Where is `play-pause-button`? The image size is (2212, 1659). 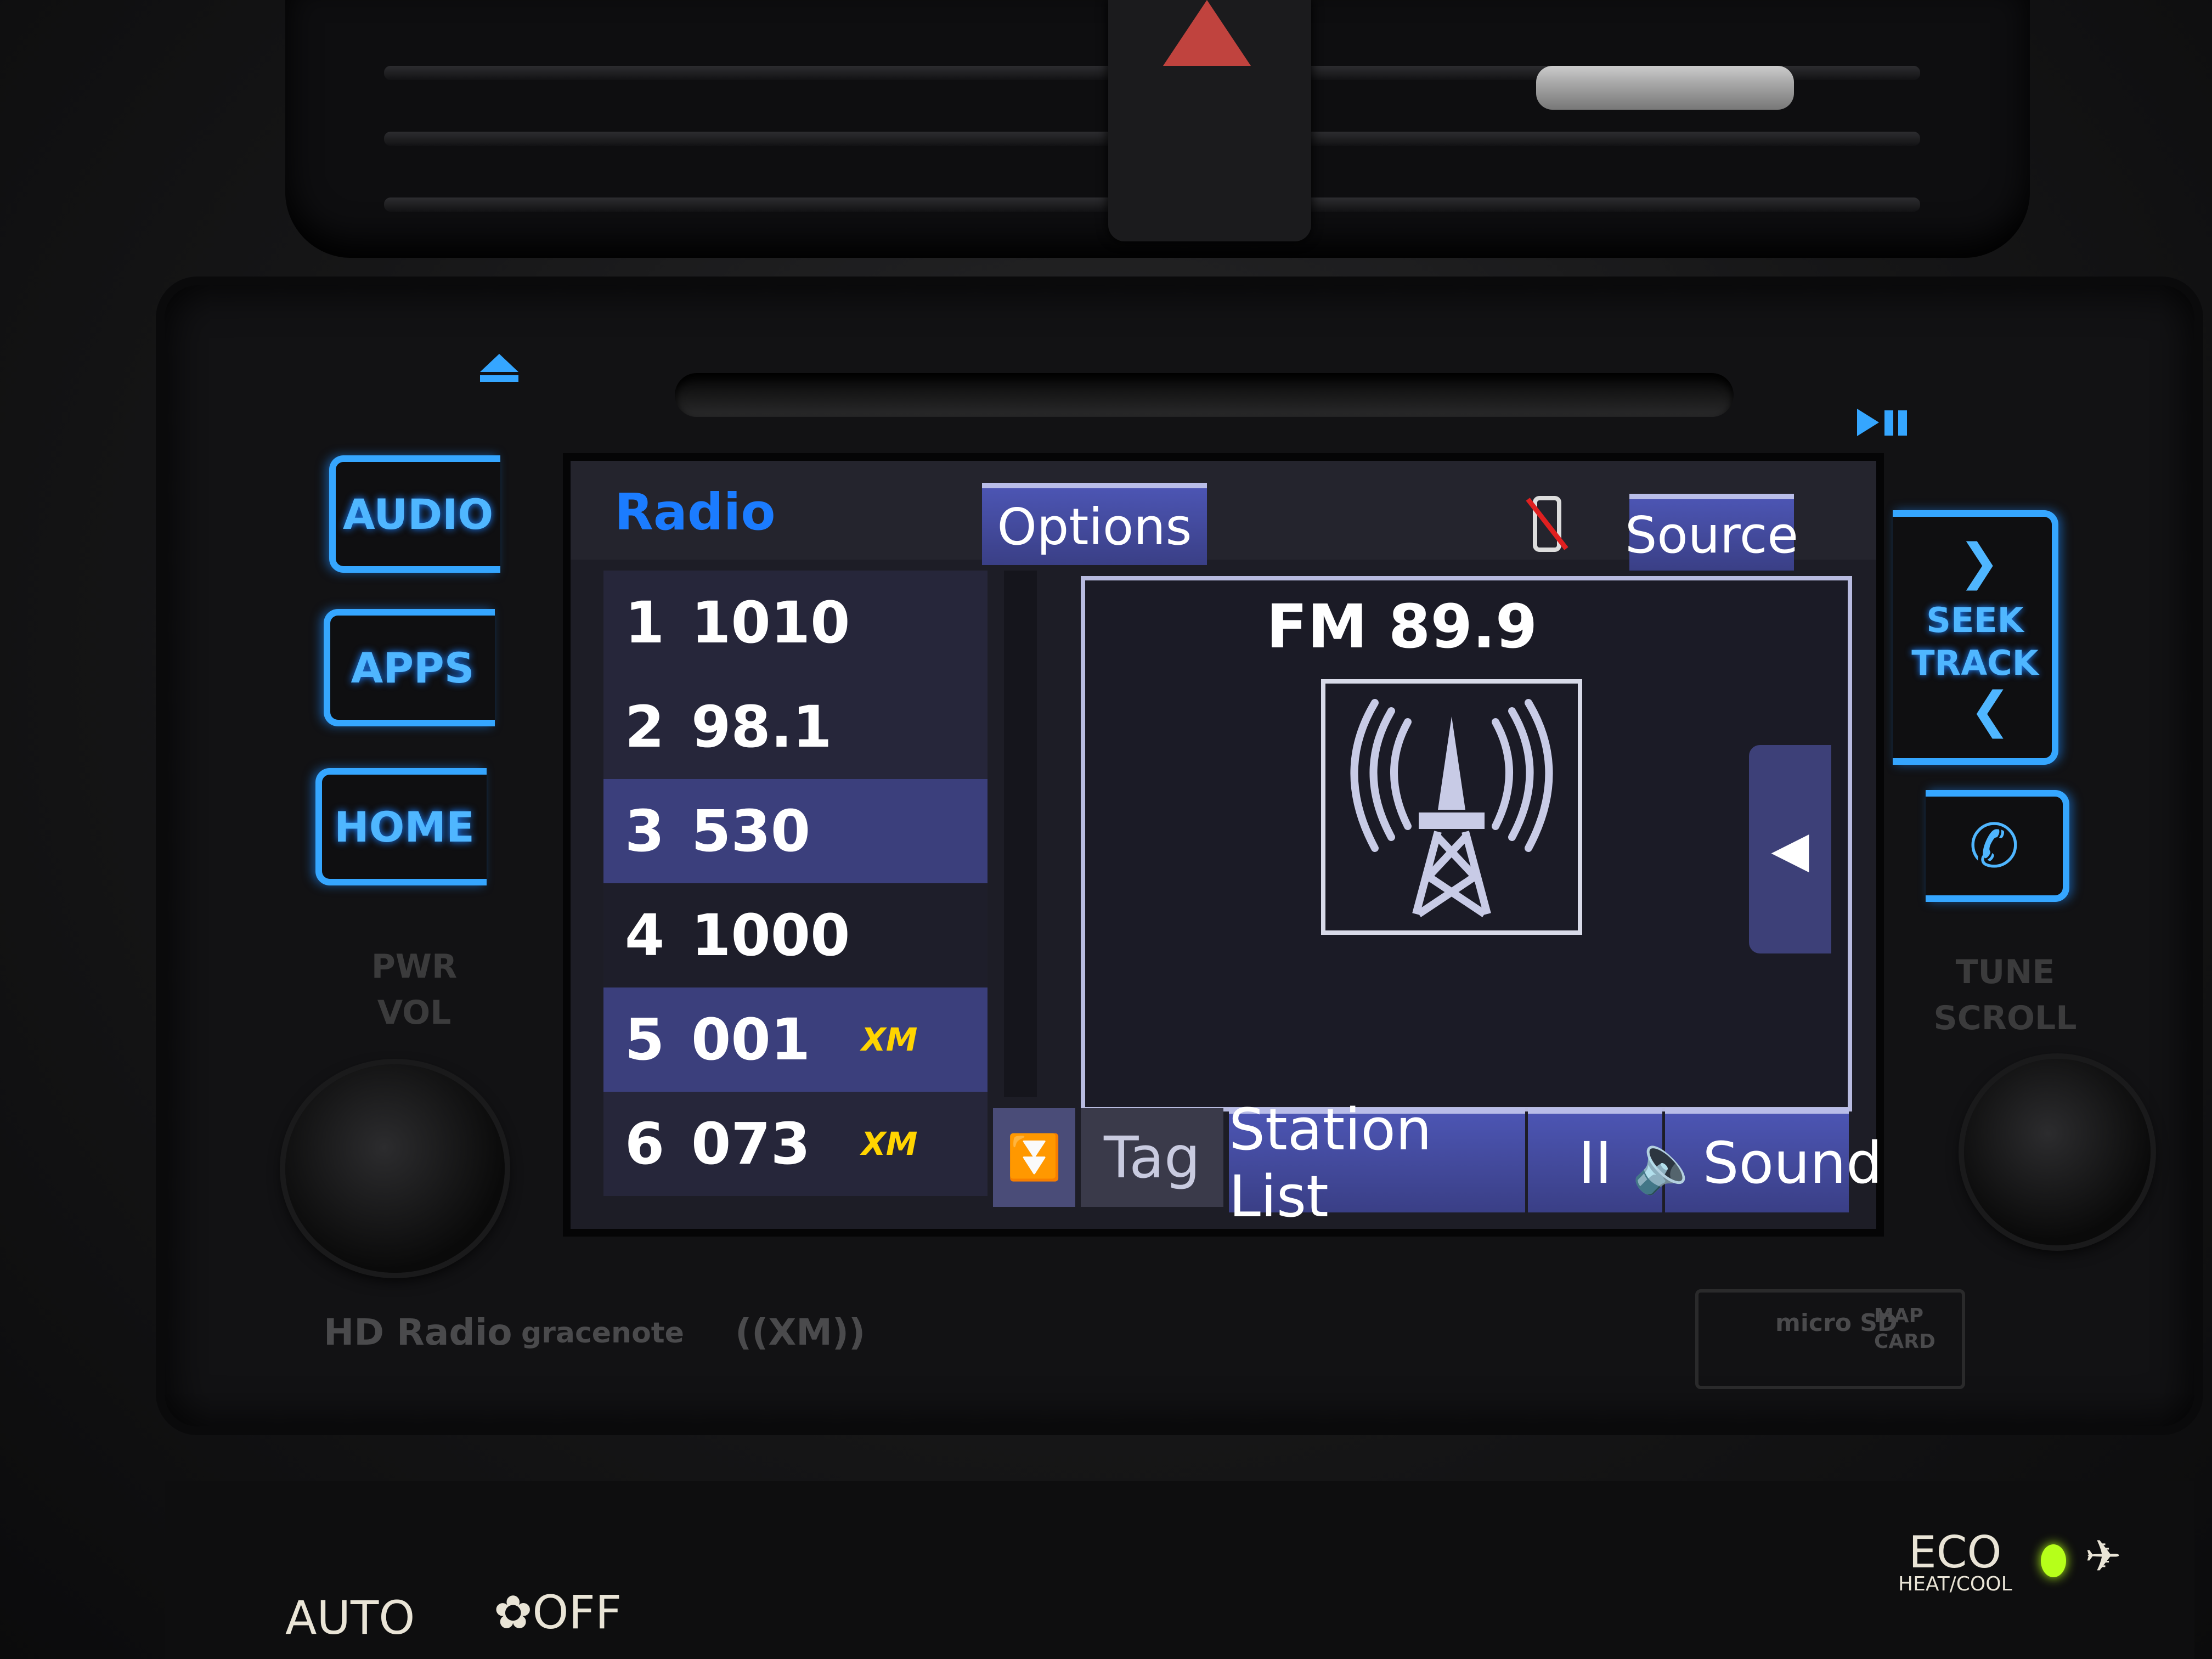
play-pause-button is located at coordinates (1885, 423).